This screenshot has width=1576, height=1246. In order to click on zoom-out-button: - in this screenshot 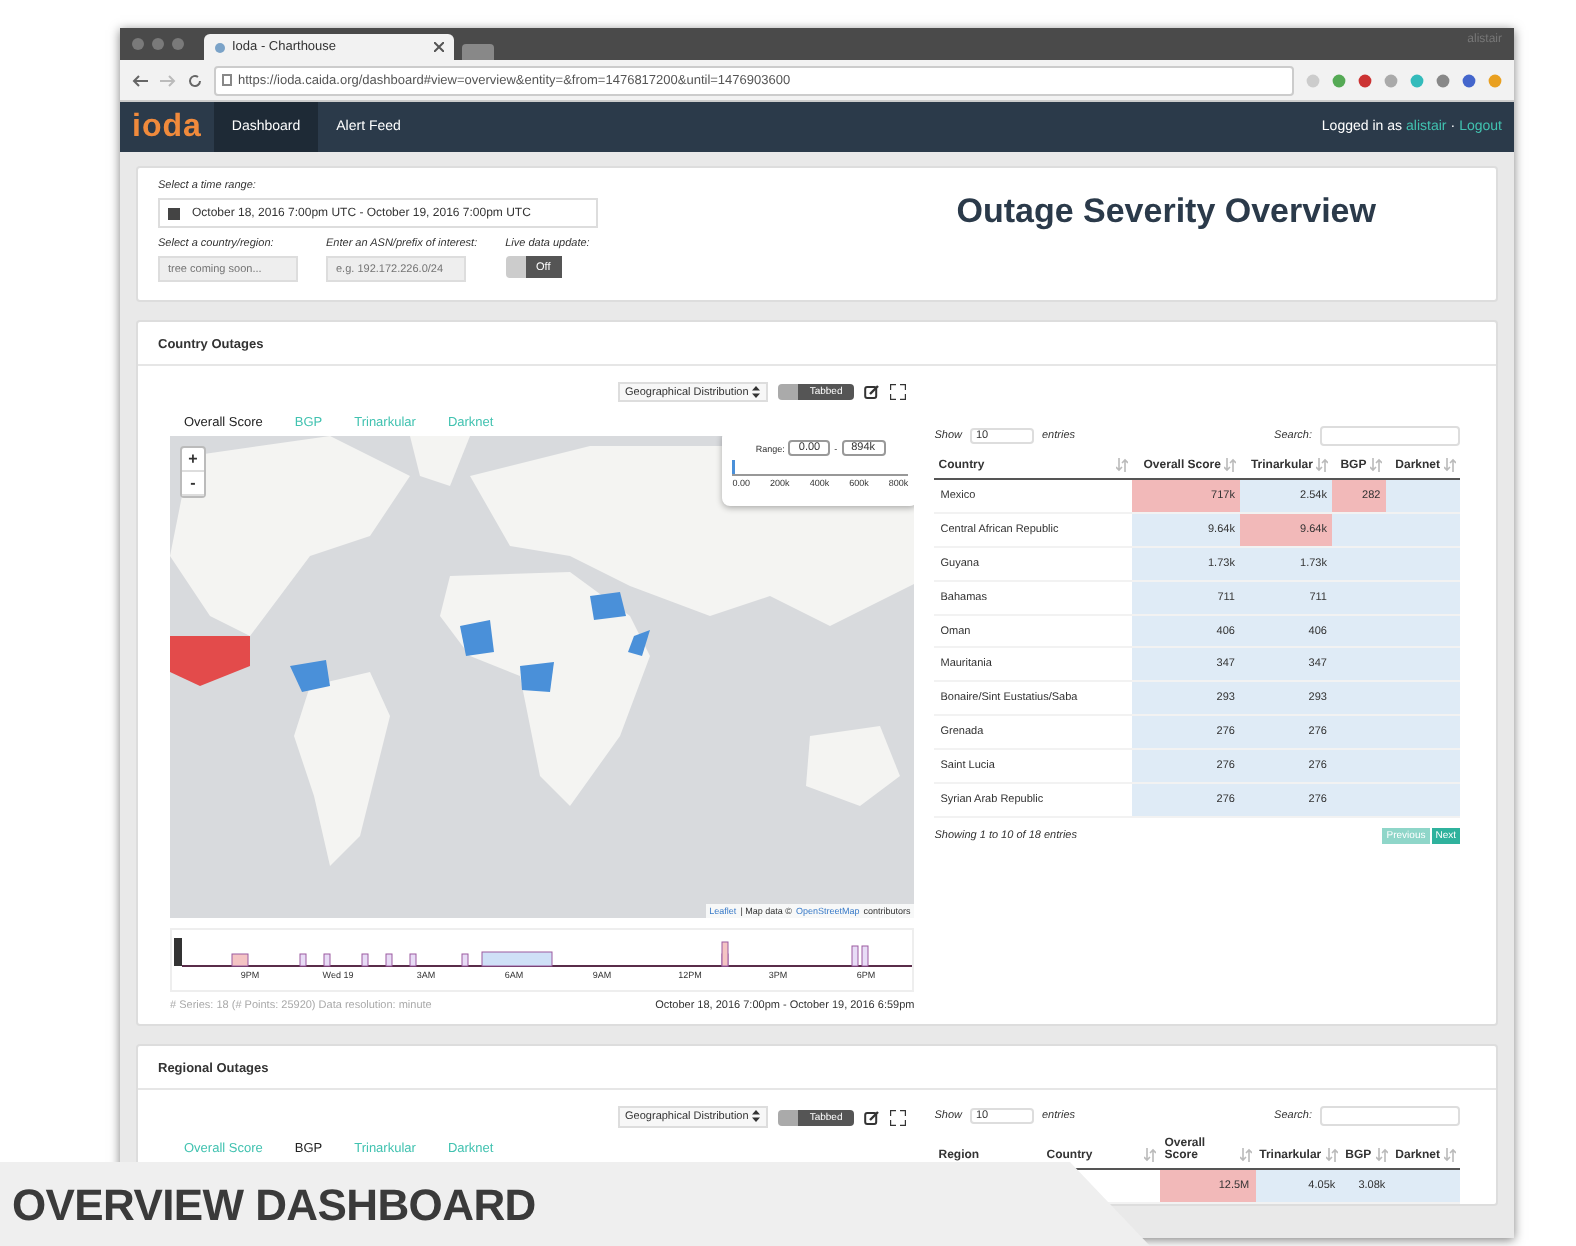, I will do `click(193, 484)`.